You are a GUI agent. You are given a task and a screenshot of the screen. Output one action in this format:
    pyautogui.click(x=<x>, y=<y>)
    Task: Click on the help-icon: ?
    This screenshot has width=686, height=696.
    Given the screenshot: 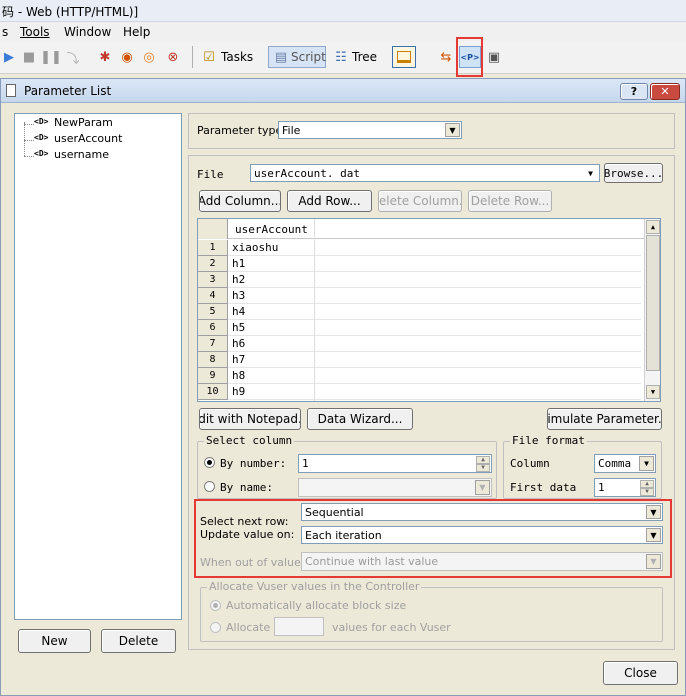 What is the action you would take?
    pyautogui.click(x=634, y=91)
    